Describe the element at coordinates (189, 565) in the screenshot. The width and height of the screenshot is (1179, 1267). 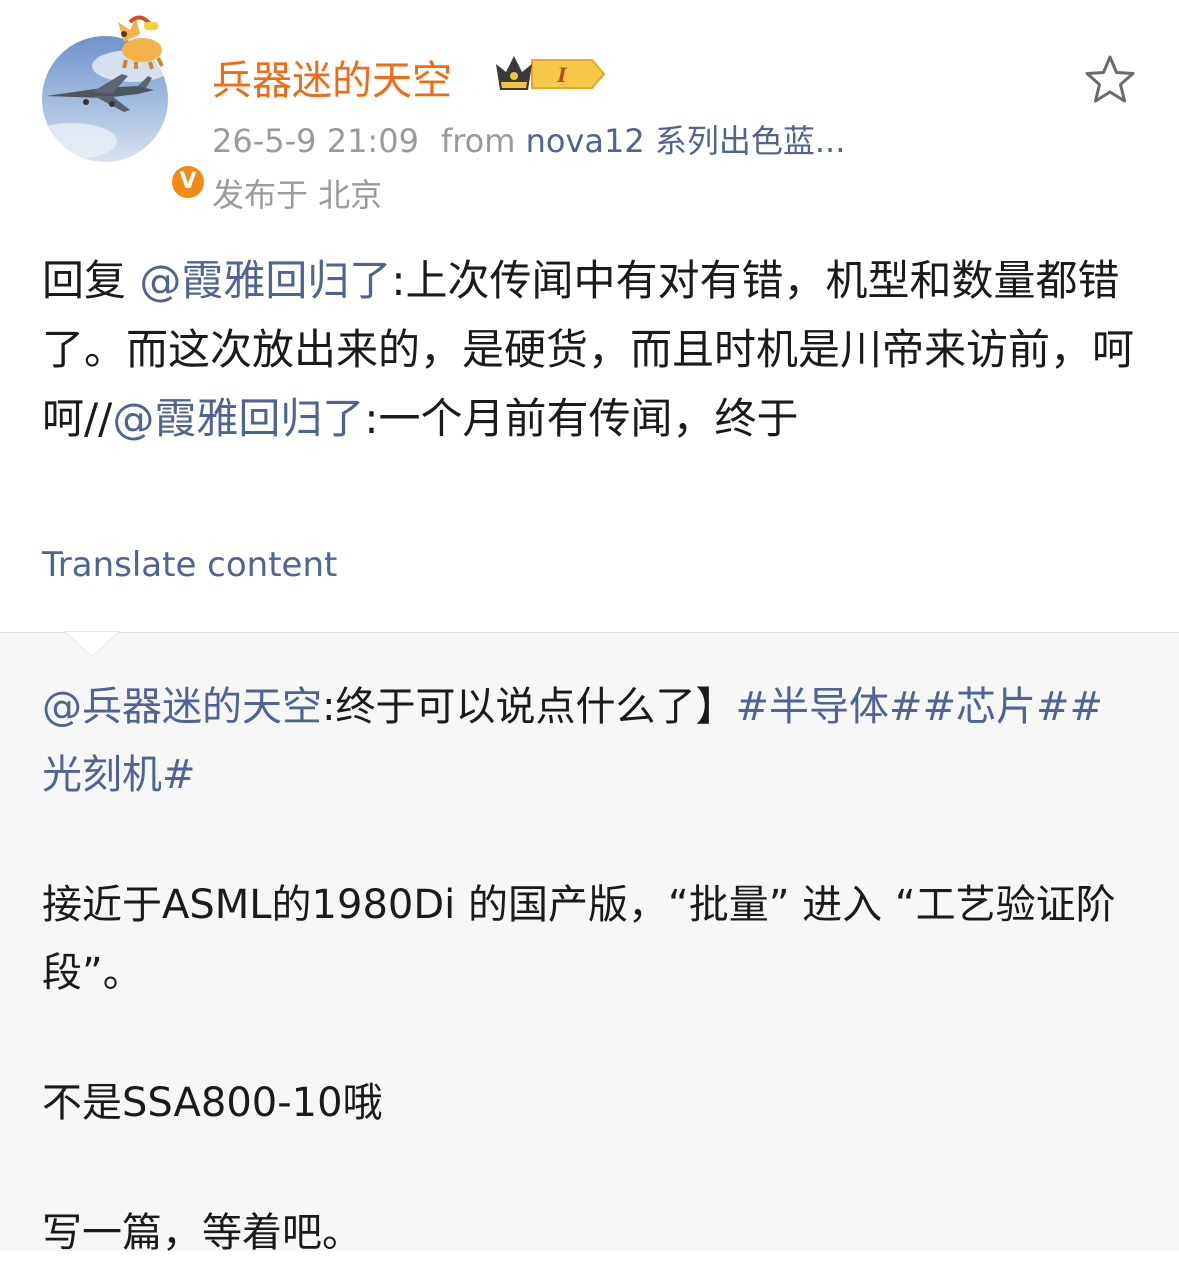
I see `translate-link: Translate content` at that location.